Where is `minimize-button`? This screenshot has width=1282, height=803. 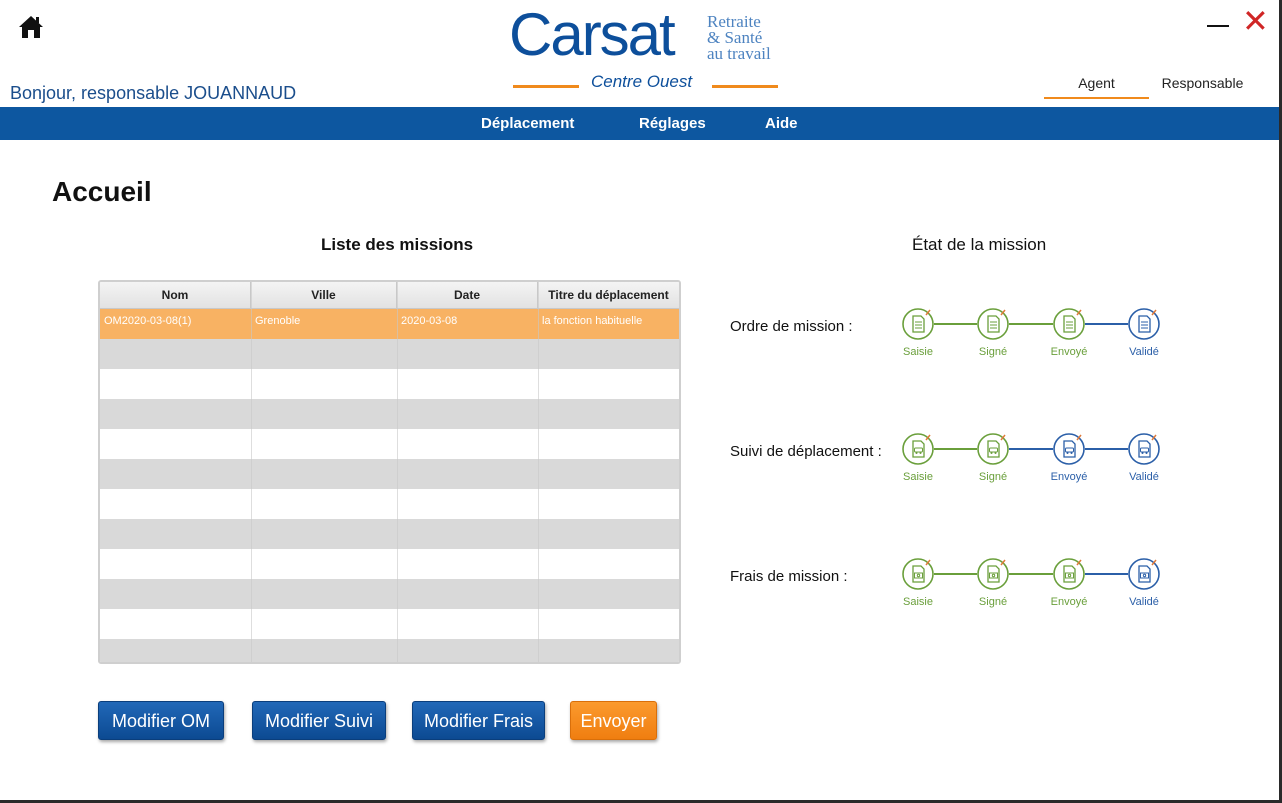 minimize-button is located at coordinates (1218, 26).